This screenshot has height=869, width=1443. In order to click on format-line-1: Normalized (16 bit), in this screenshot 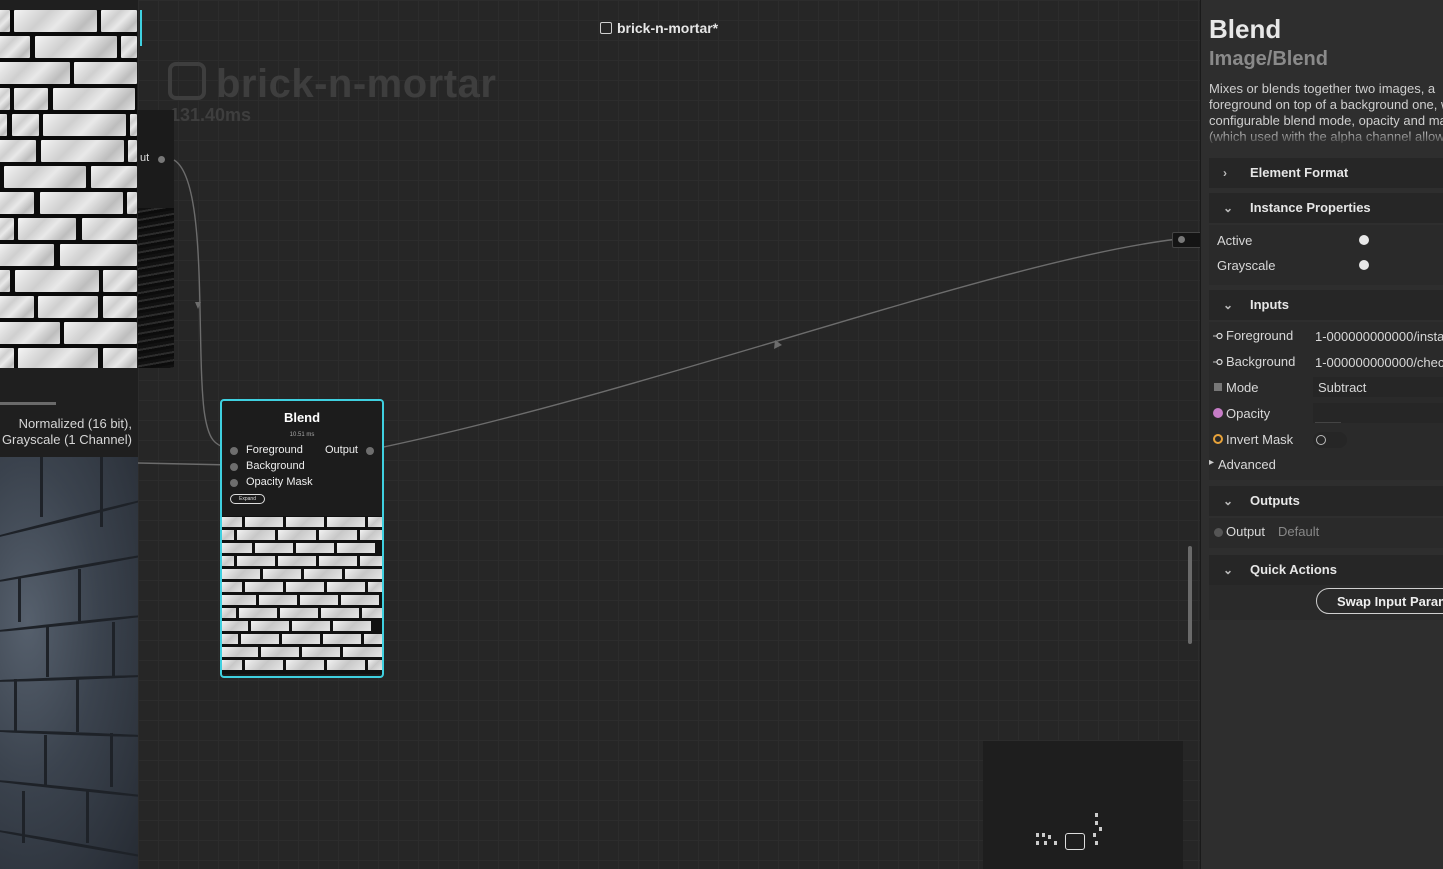, I will do `click(75, 423)`.